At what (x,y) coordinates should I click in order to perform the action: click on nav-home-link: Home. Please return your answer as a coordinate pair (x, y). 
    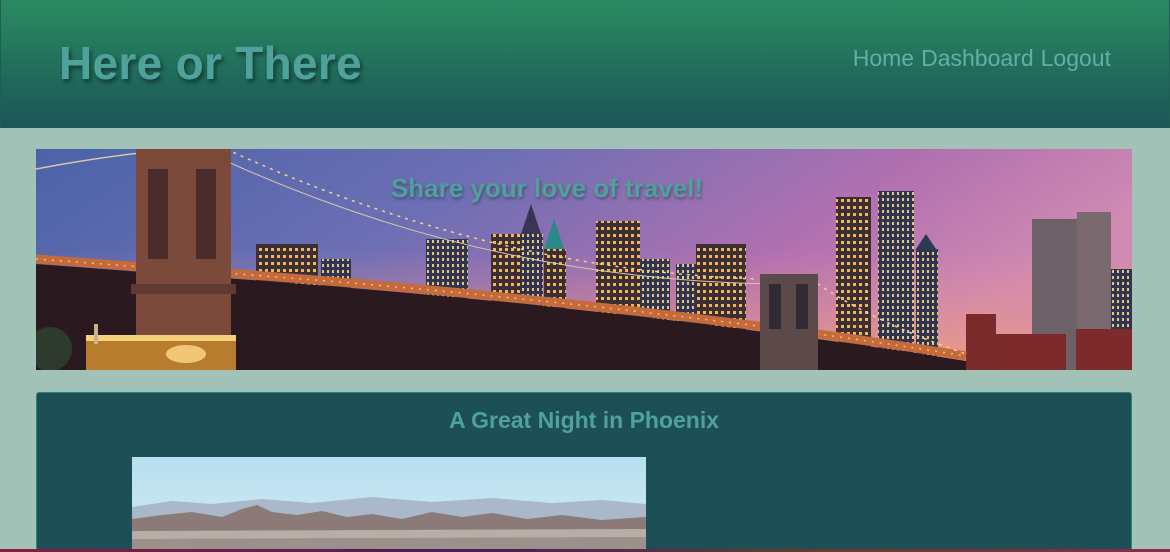
    Looking at the image, I should click on (883, 58).